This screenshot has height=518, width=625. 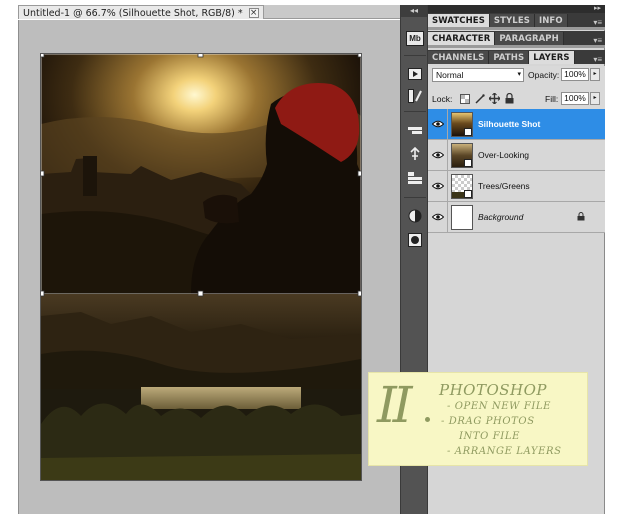 What do you see at coordinates (509, 57) in the screenshot?
I see `tab-paths: PATHS` at bounding box center [509, 57].